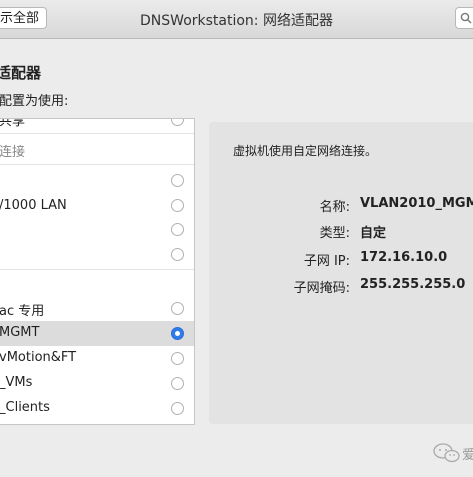 The height and width of the screenshot is (477, 473). Describe the element at coordinates (334, 207) in the screenshot. I see `name-label: 名称:` at that location.